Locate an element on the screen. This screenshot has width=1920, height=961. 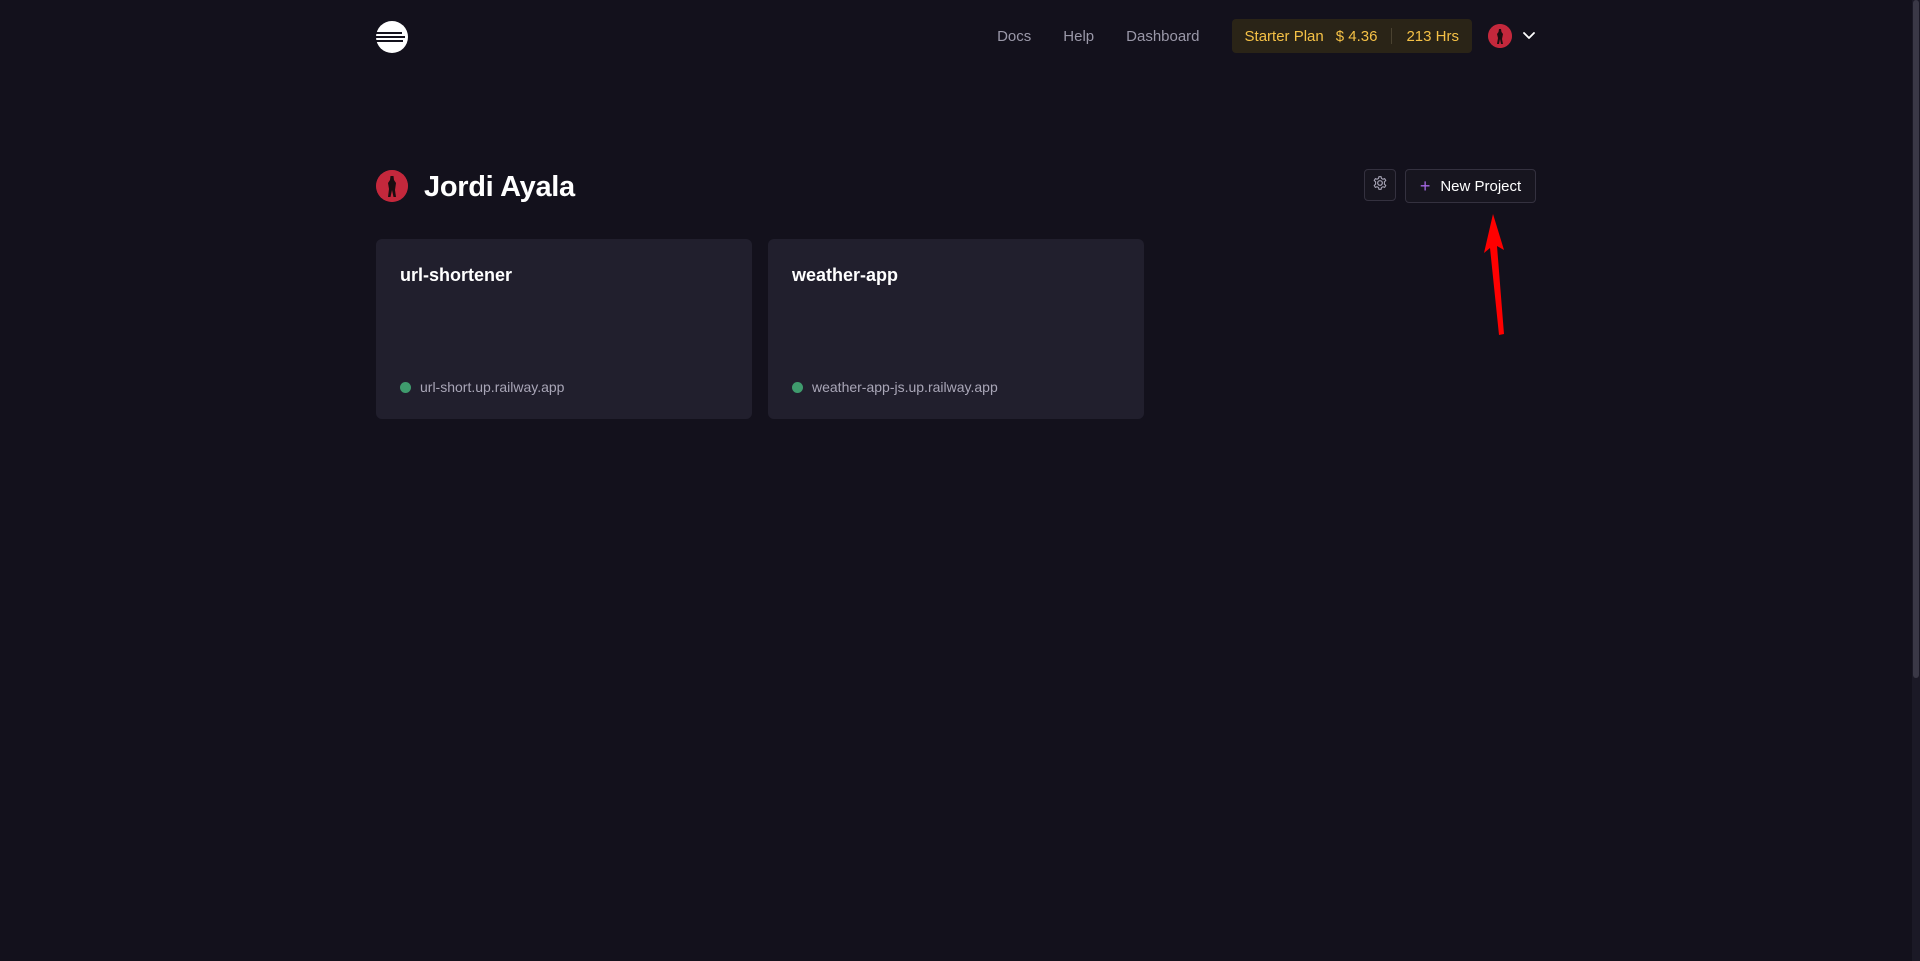
settings-button is located at coordinates (1380, 185).